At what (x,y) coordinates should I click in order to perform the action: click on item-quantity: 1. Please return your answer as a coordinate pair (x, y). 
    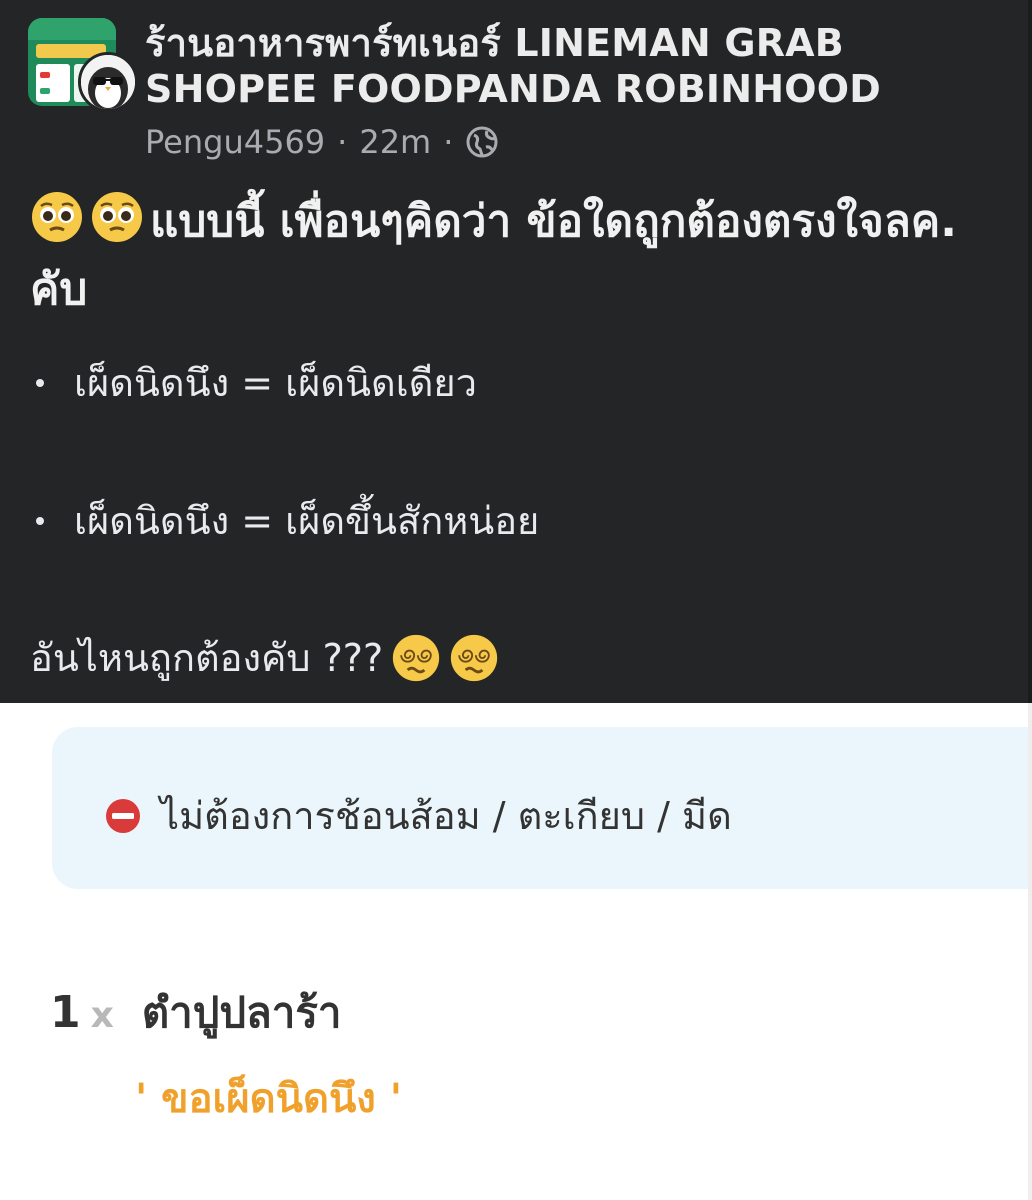
    Looking at the image, I should click on (65, 1012).